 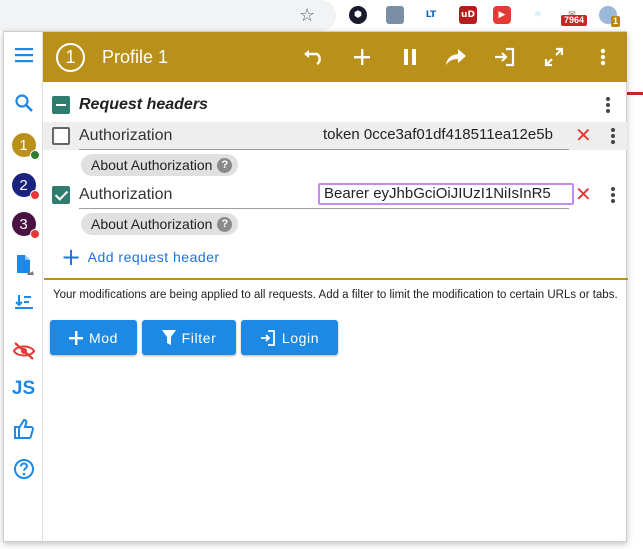 What do you see at coordinates (168, 15) in the screenshot?
I see `address-bar` at bounding box center [168, 15].